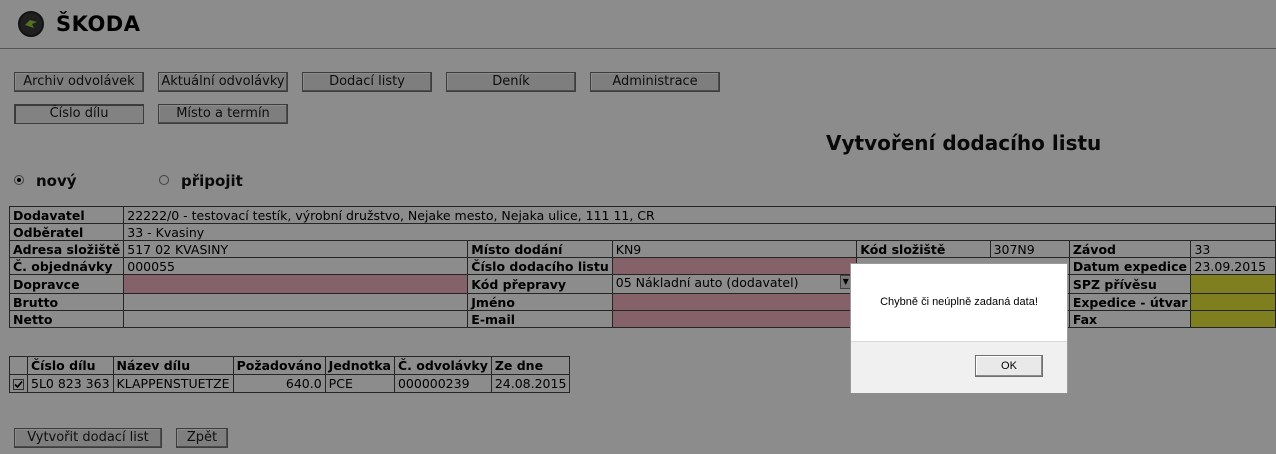  Describe the element at coordinates (959, 328) in the screenshot. I see `error-dialog: Chybně či neúplně zadaná data! OK` at that location.